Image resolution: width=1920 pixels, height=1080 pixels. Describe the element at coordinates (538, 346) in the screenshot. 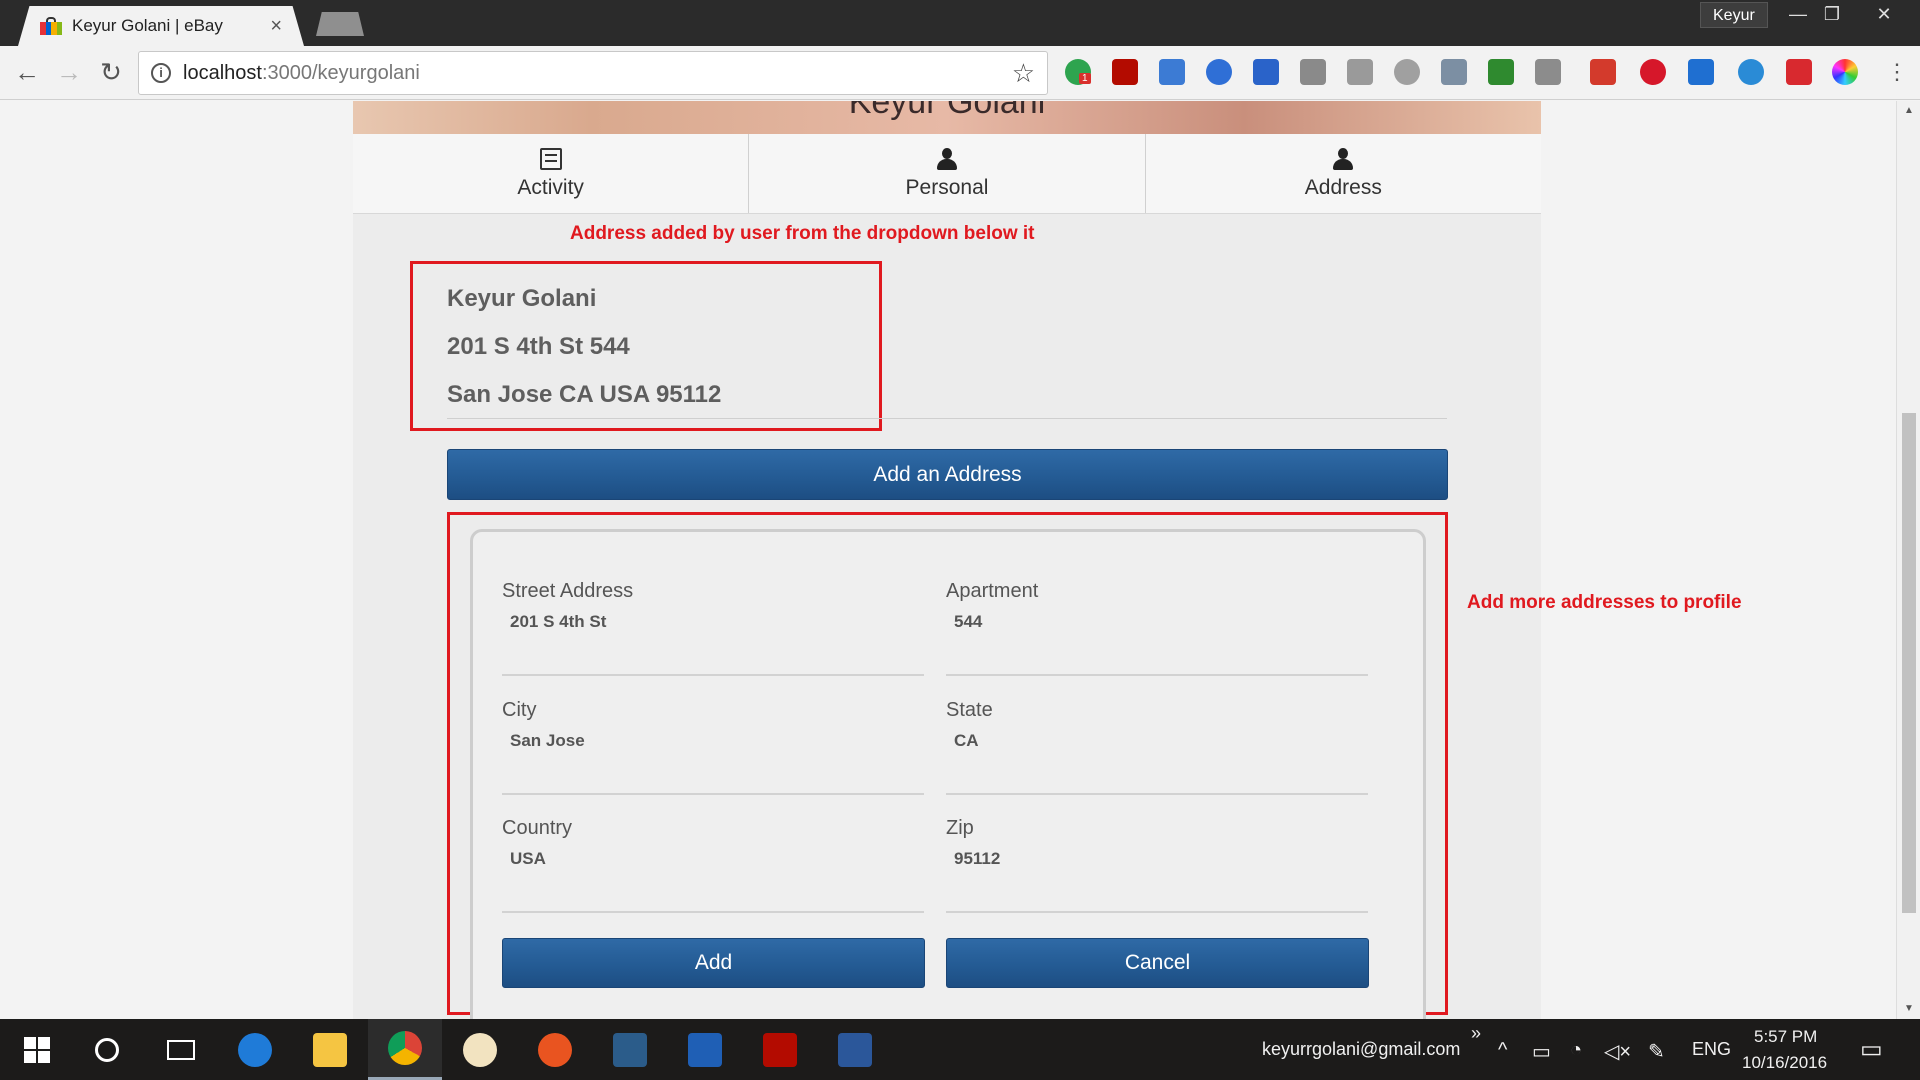

I see `saved-address-line1: 201 S 4th St 544` at that location.